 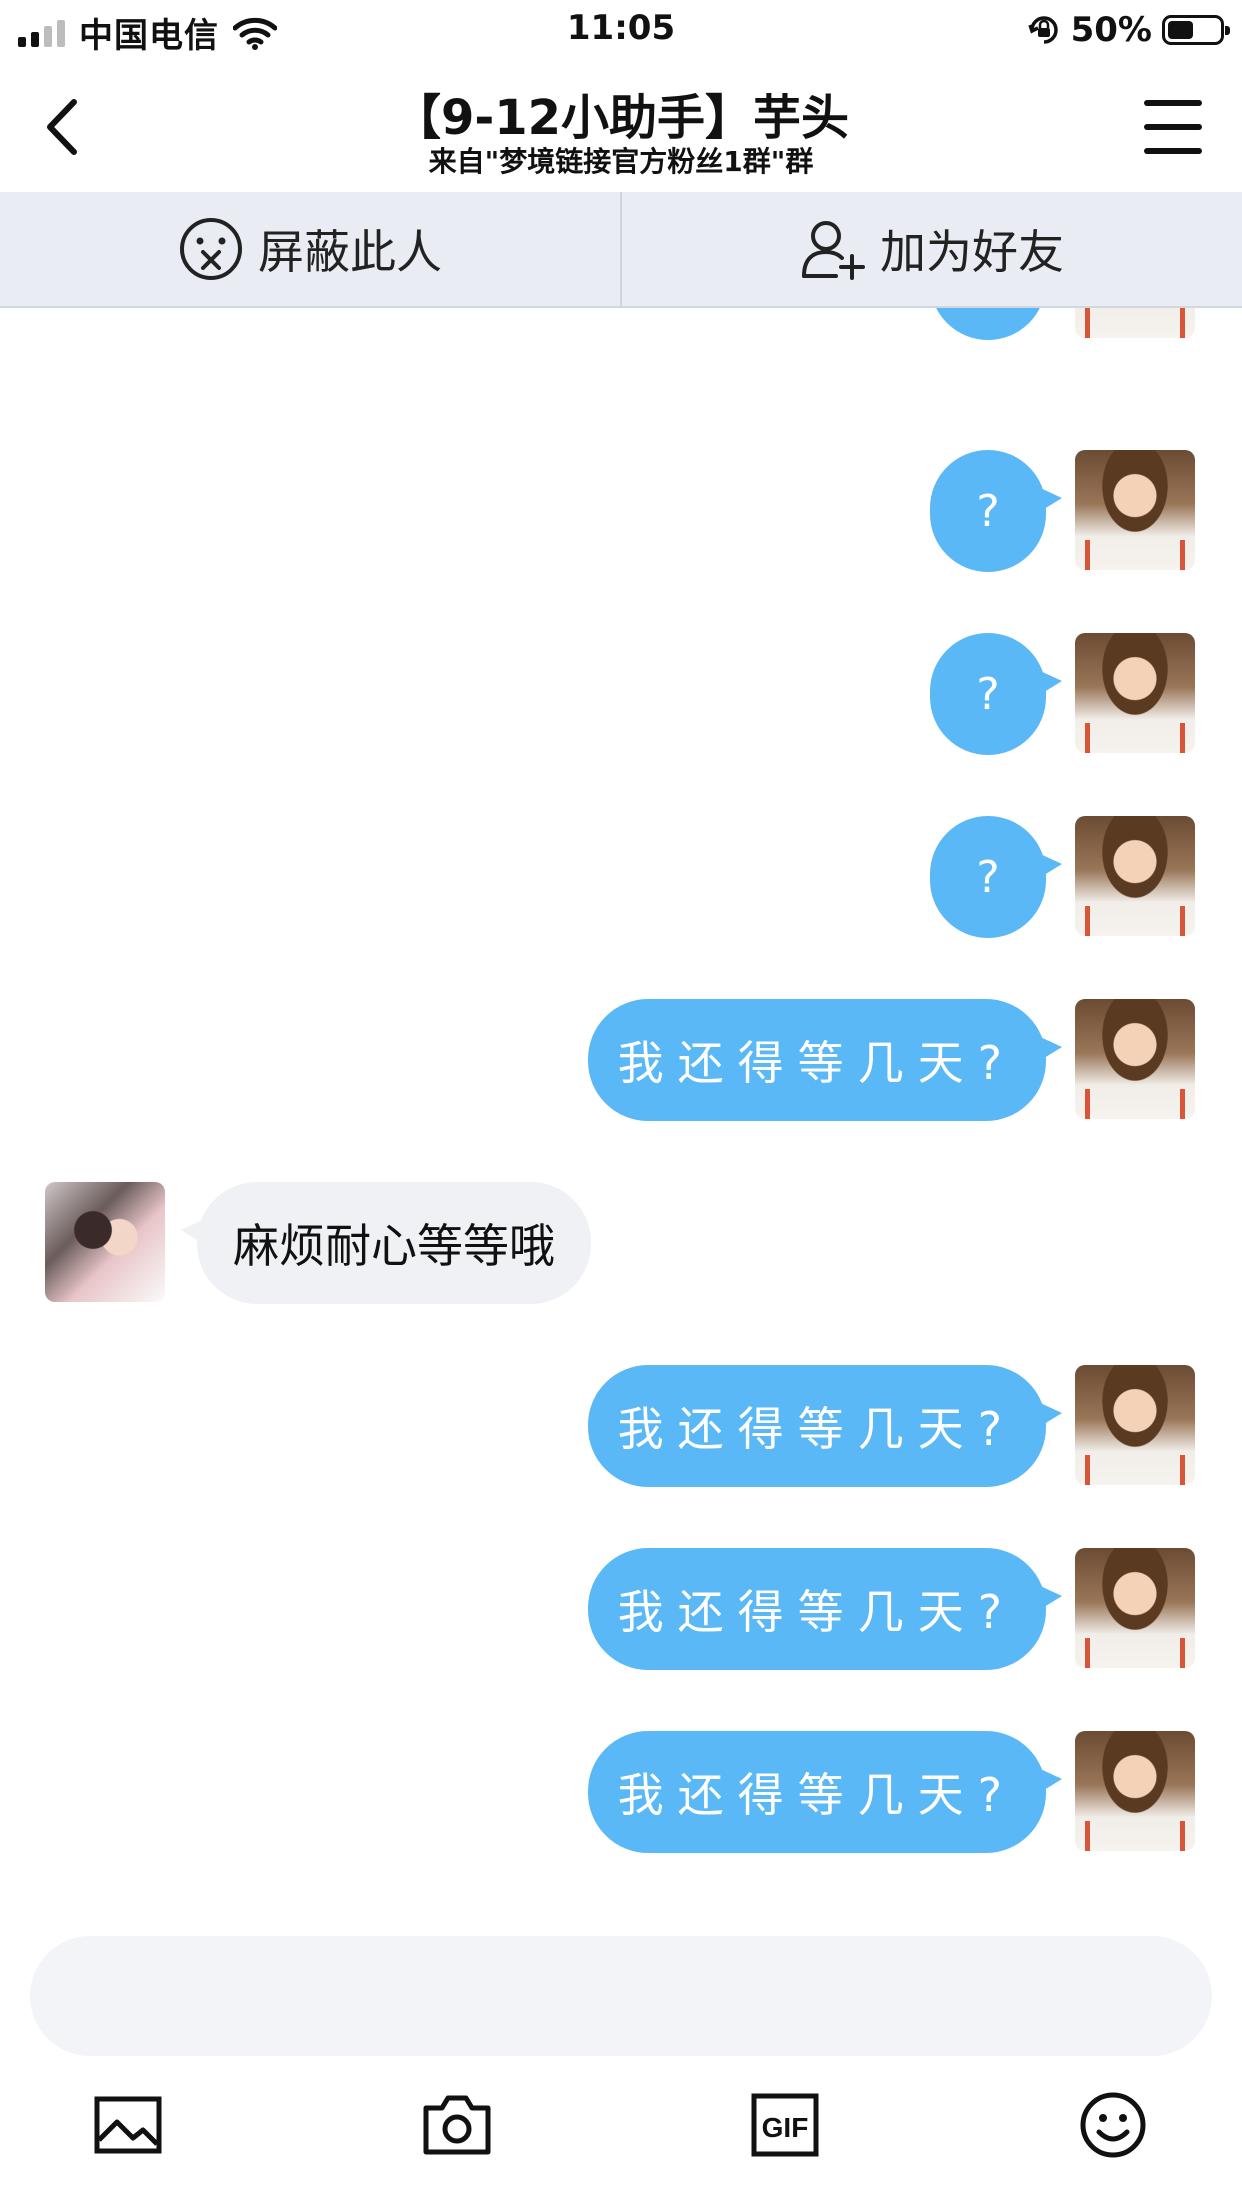 I want to click on sender-avatar, so click(x=105, y=1242).